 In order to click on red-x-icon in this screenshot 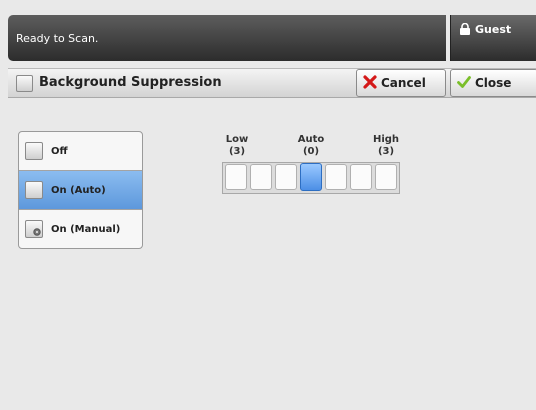, I will do `click(370, 82)`.